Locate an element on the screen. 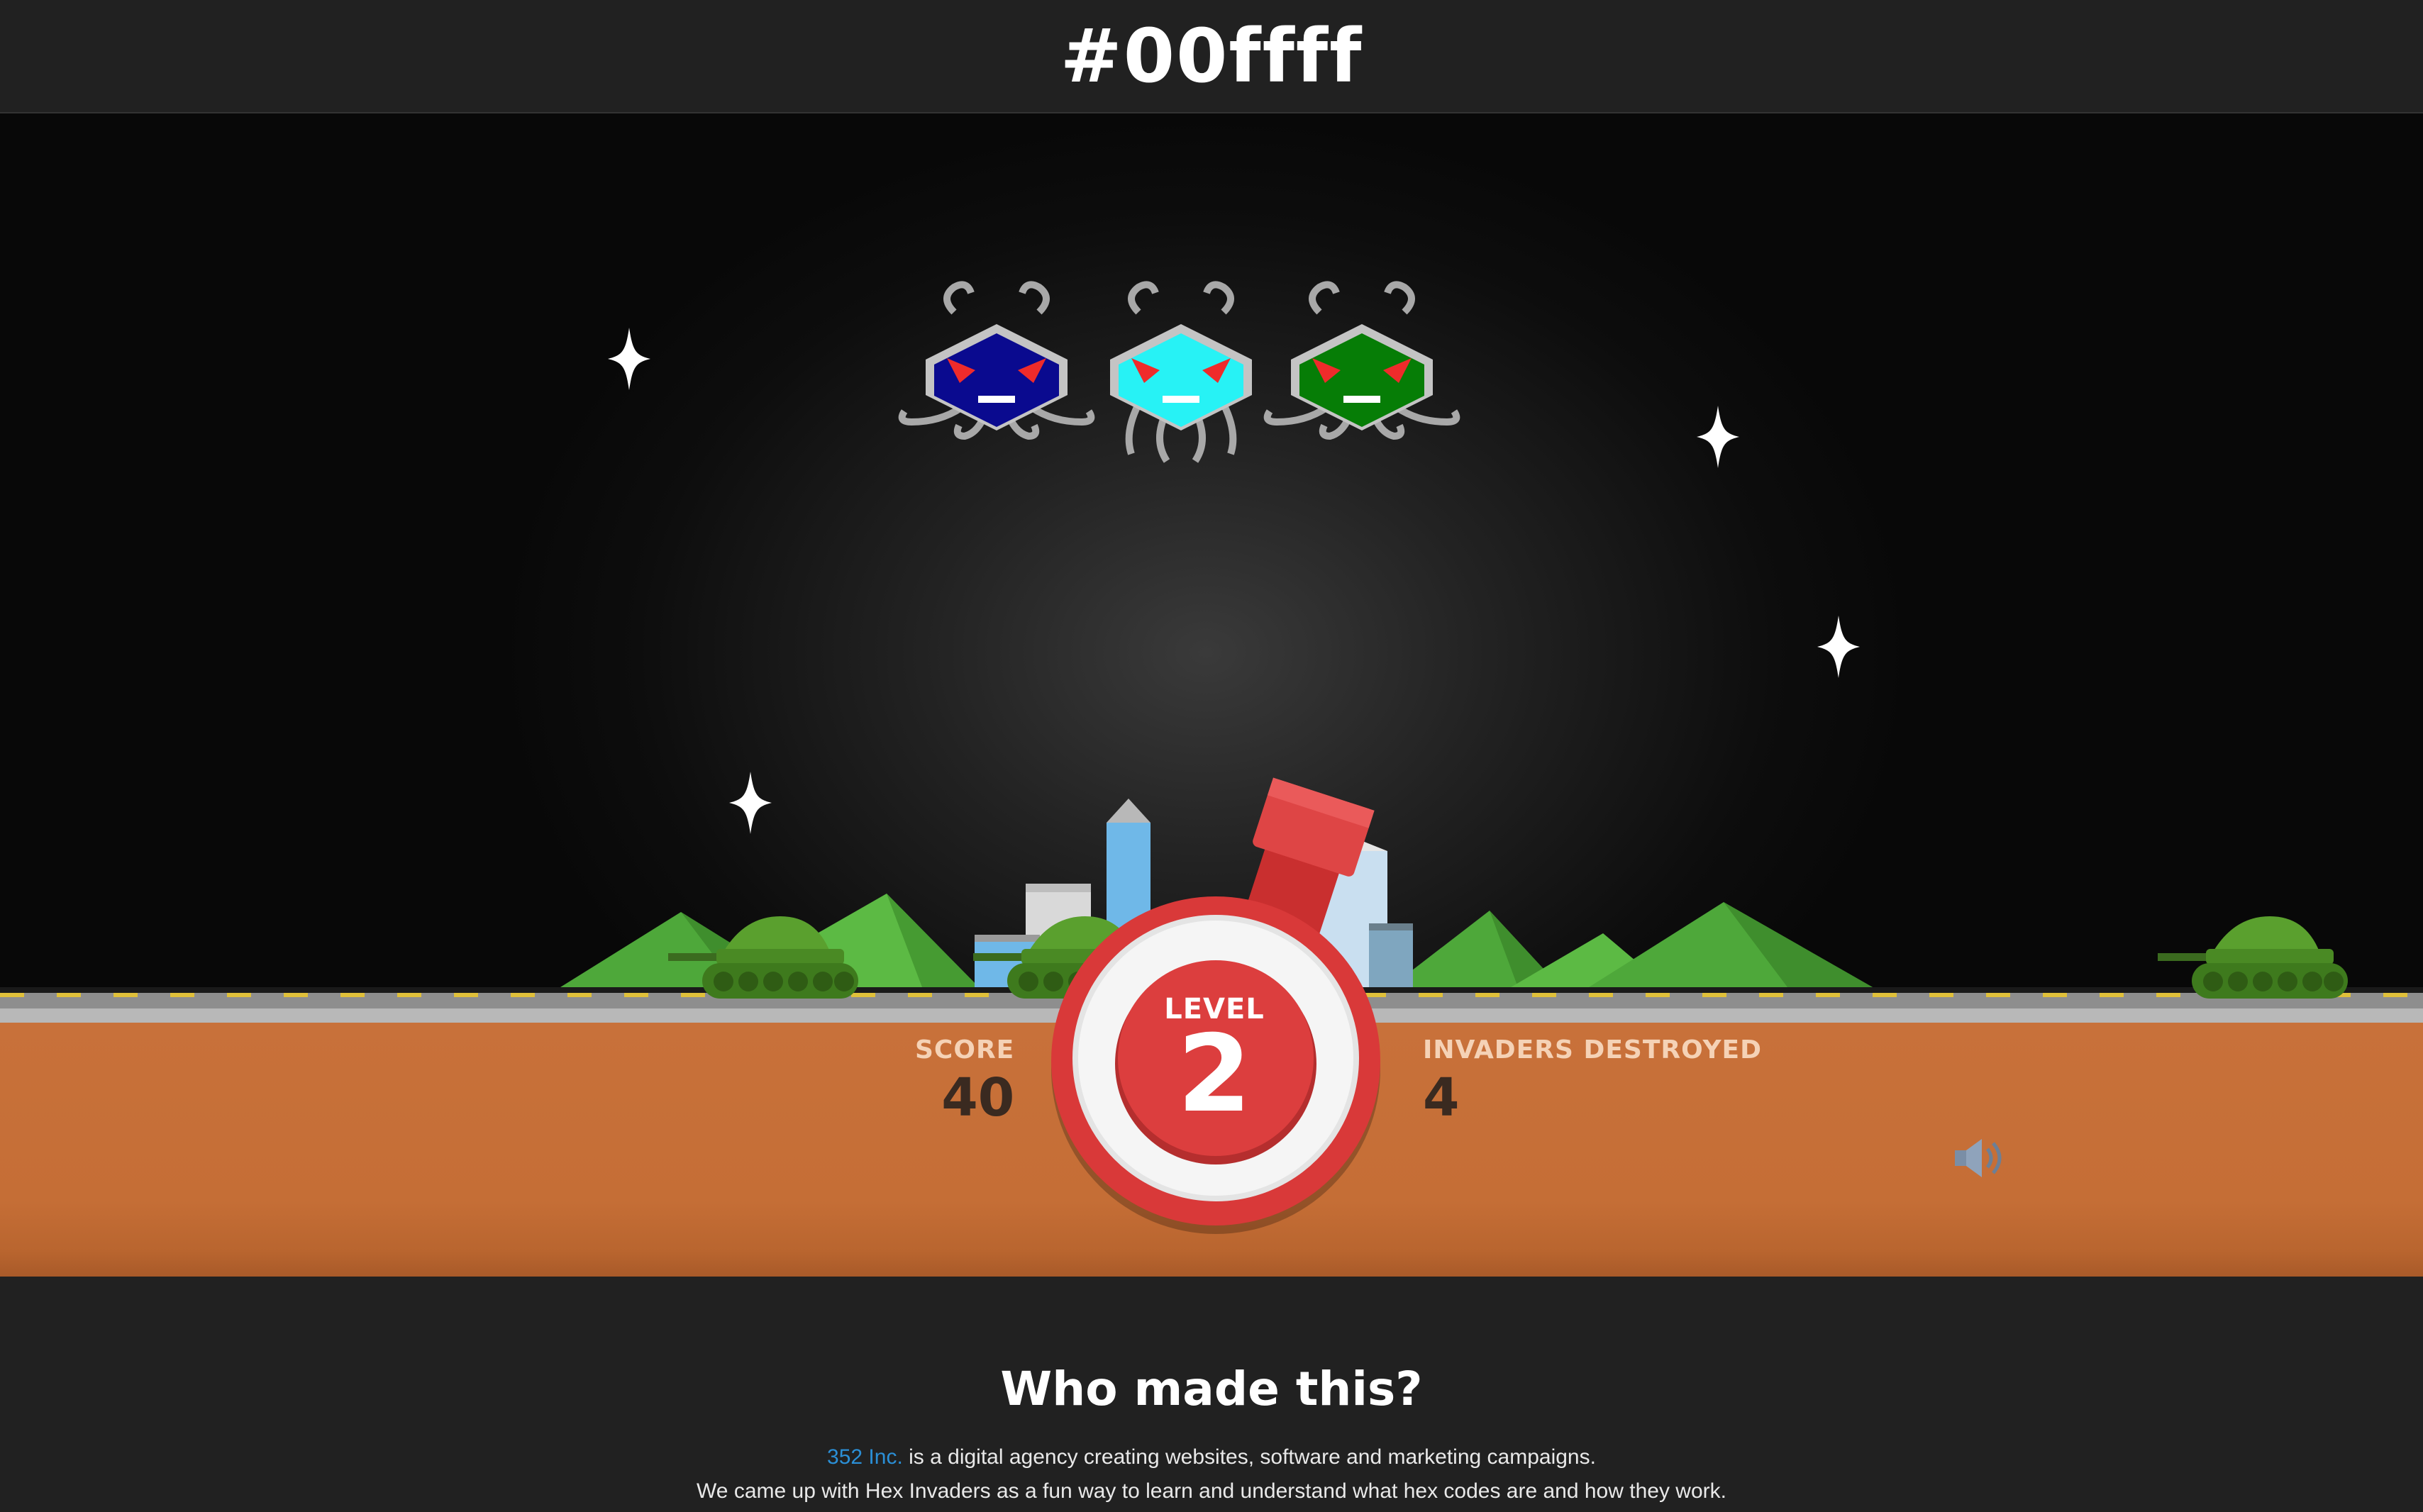 The image size is (2423, 1512). speaker-icon is located at coordinates (1978, 1158).